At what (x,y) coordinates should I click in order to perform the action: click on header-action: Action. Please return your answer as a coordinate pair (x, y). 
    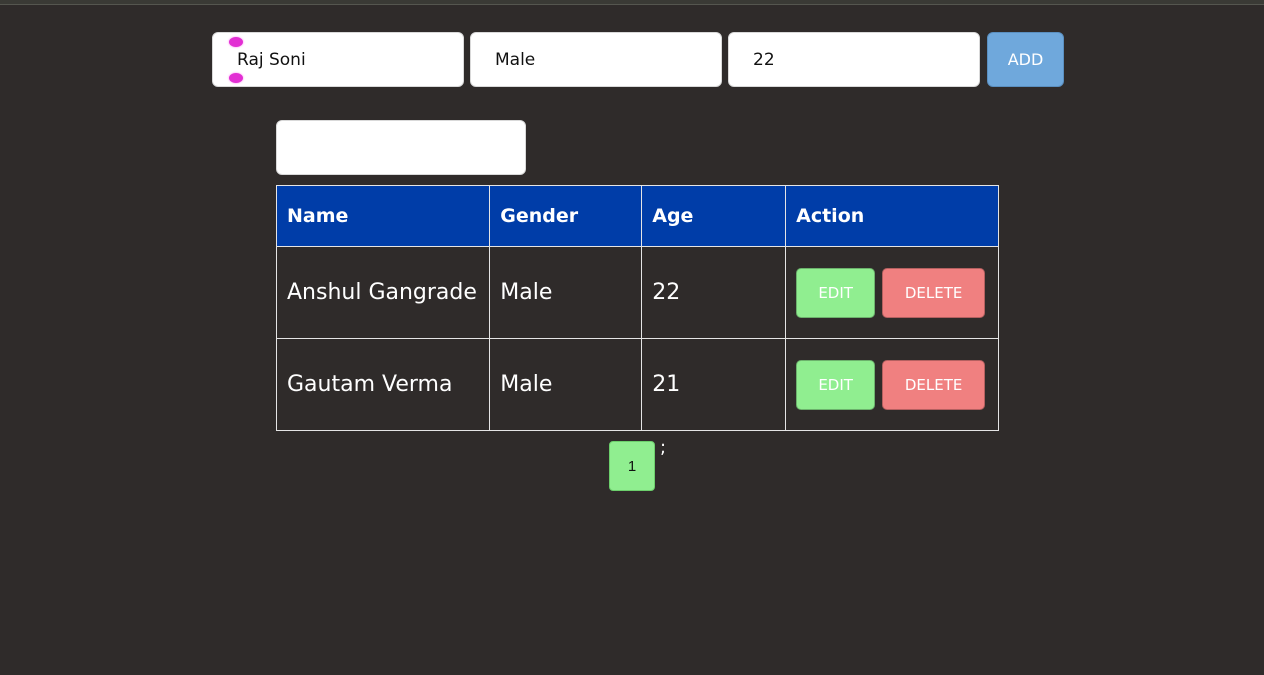
    Looking at the image, I should click on (892, 216).